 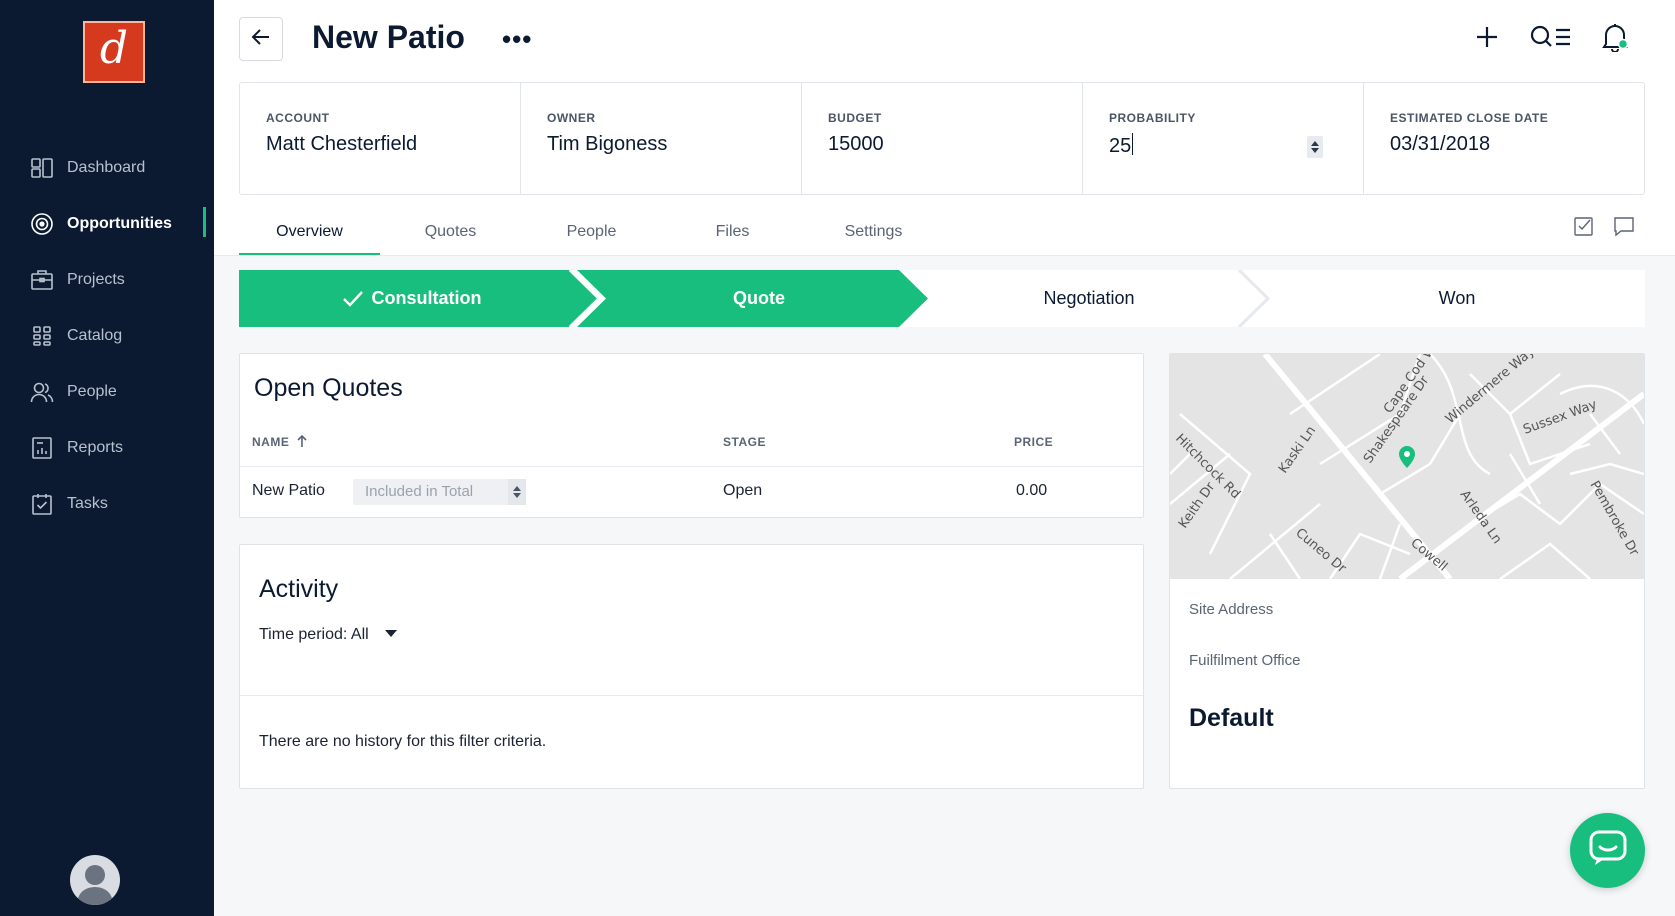 I want to click on field-label: PROBABILITY, so click(x=1152, y=118).